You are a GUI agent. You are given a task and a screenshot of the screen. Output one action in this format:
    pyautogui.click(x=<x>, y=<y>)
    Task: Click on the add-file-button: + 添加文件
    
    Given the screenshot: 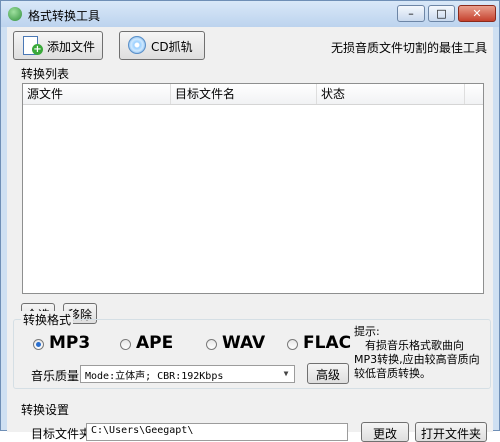 What is the action you would take?
    pyautogui.click(x=58, y=45)
    